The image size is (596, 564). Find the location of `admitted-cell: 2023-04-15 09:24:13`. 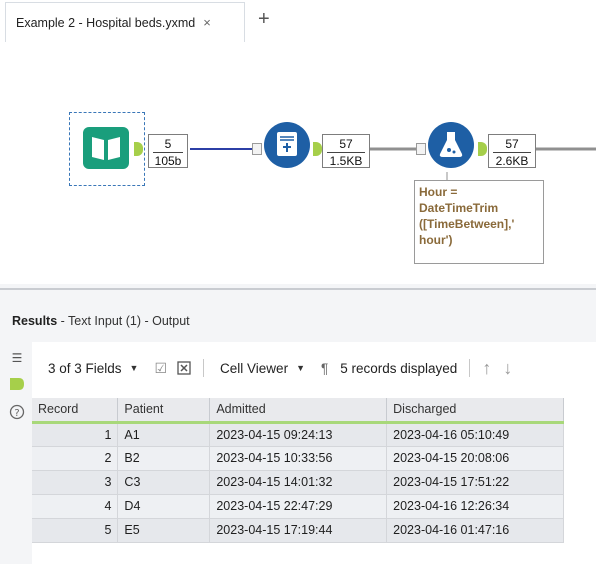

admitted-cell: 2023-04-15 09:24:13 is located at coordinates (298, 434).